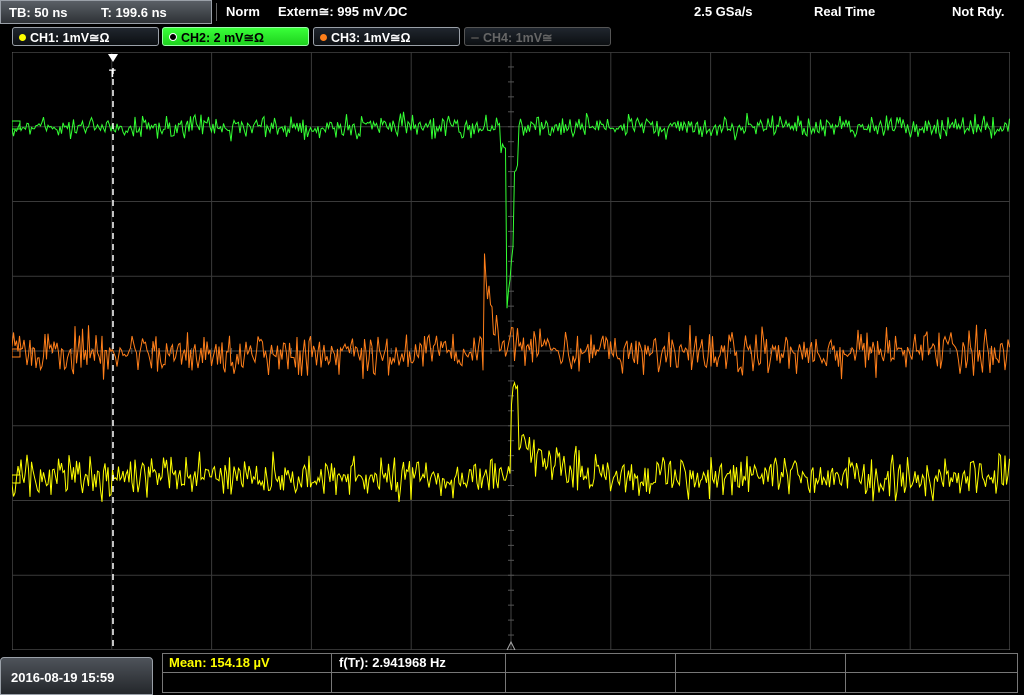  I want to click on measurement-row-divider, so click(590, 672).